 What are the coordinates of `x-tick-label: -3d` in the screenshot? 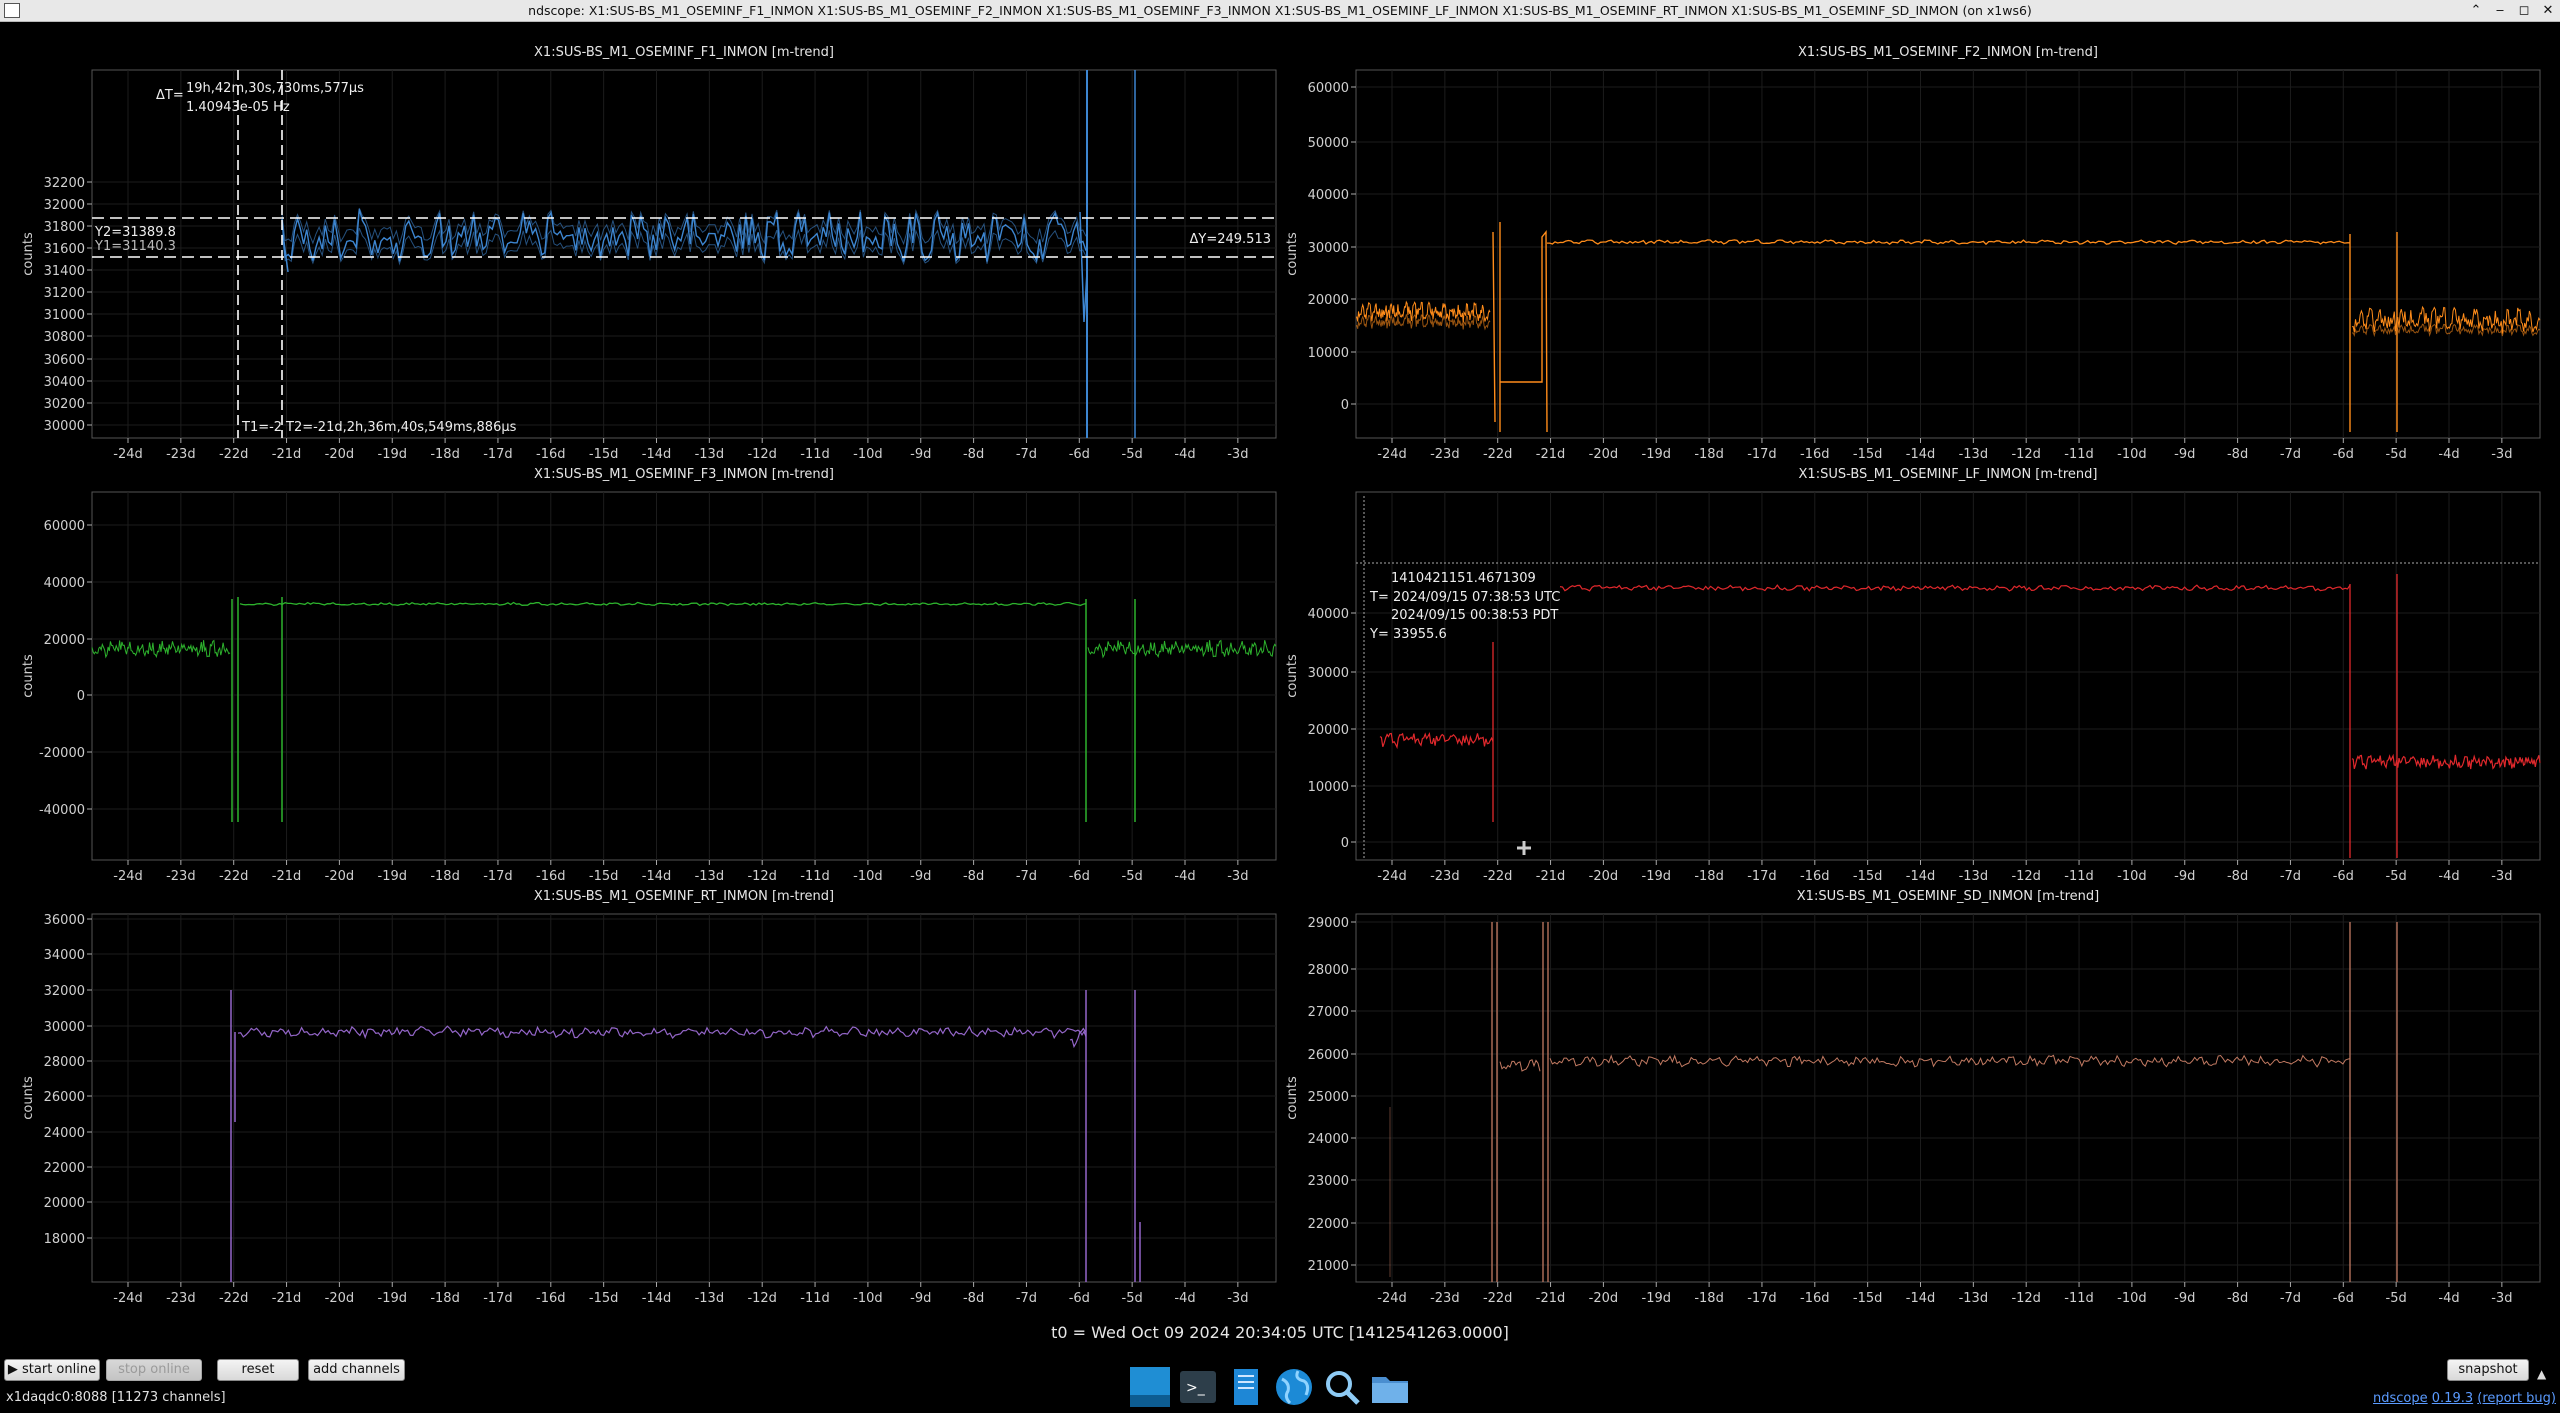 It's located at (1237, 1298).